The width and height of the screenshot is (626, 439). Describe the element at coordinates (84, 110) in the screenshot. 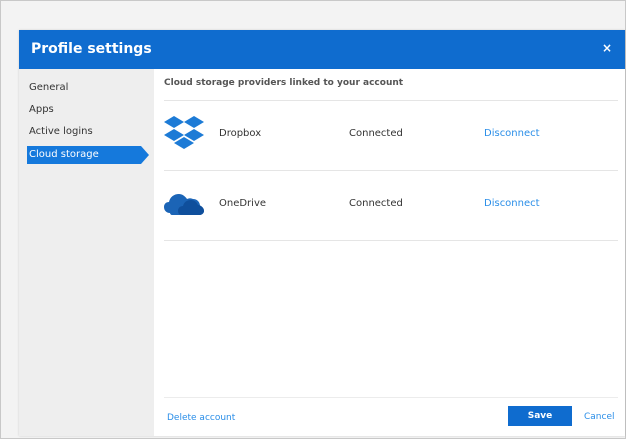

I see `sidebar-item-apps: Apps` at that location.